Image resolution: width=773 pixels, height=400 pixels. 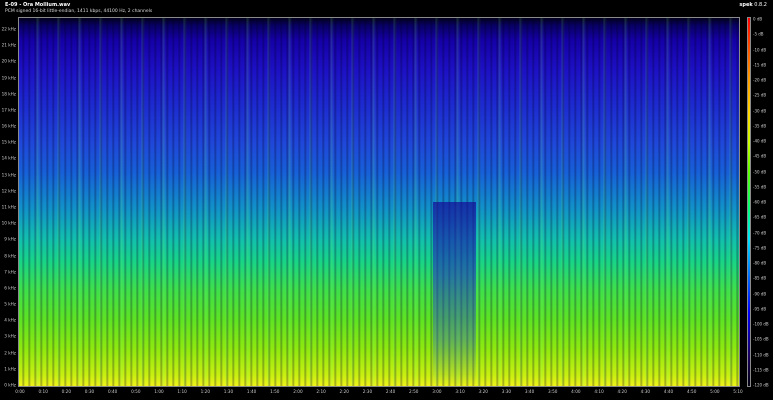 What do you see at coordinates (760, 187) in the screenshot?
I see `decibel-tick-label: -55 dB` at bounding box center [760, 187].